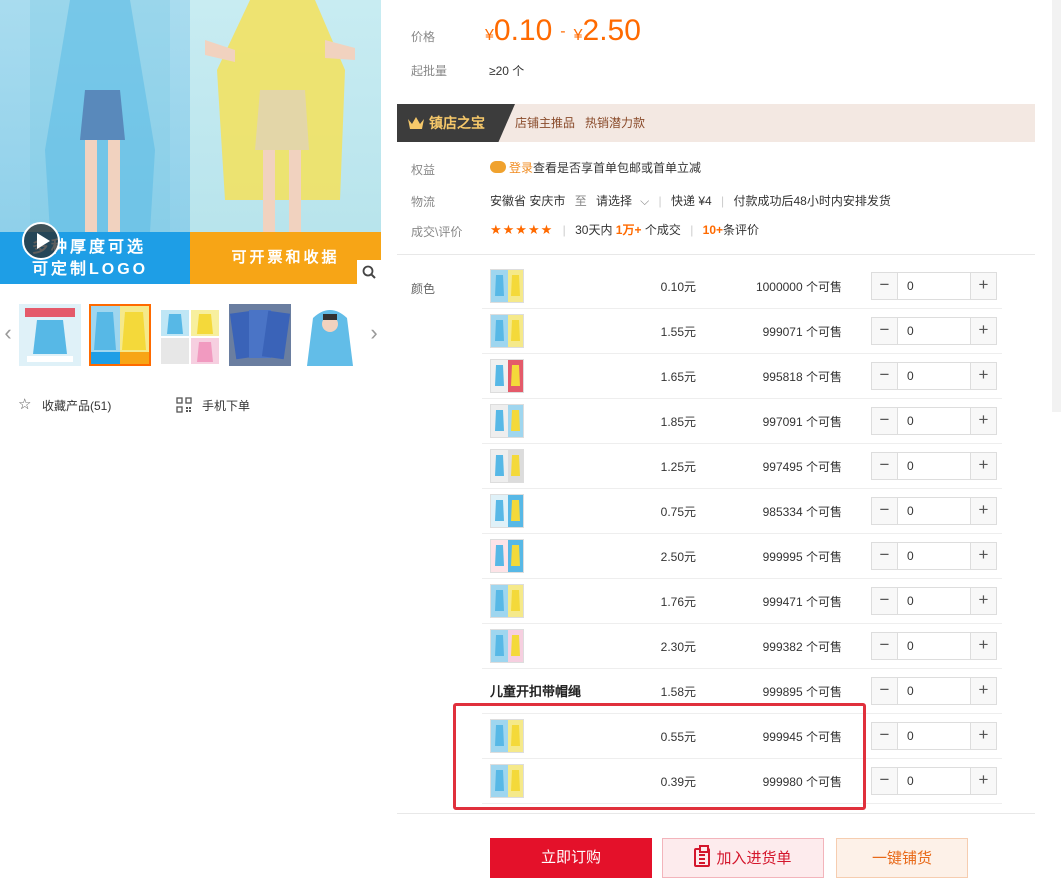 This screenshot has width=1061, height=882. What do you see at coordinates (645, 201) in the screenshot?
I see `chevron-down-icon: ⌵` at bounding box center [645, 201].